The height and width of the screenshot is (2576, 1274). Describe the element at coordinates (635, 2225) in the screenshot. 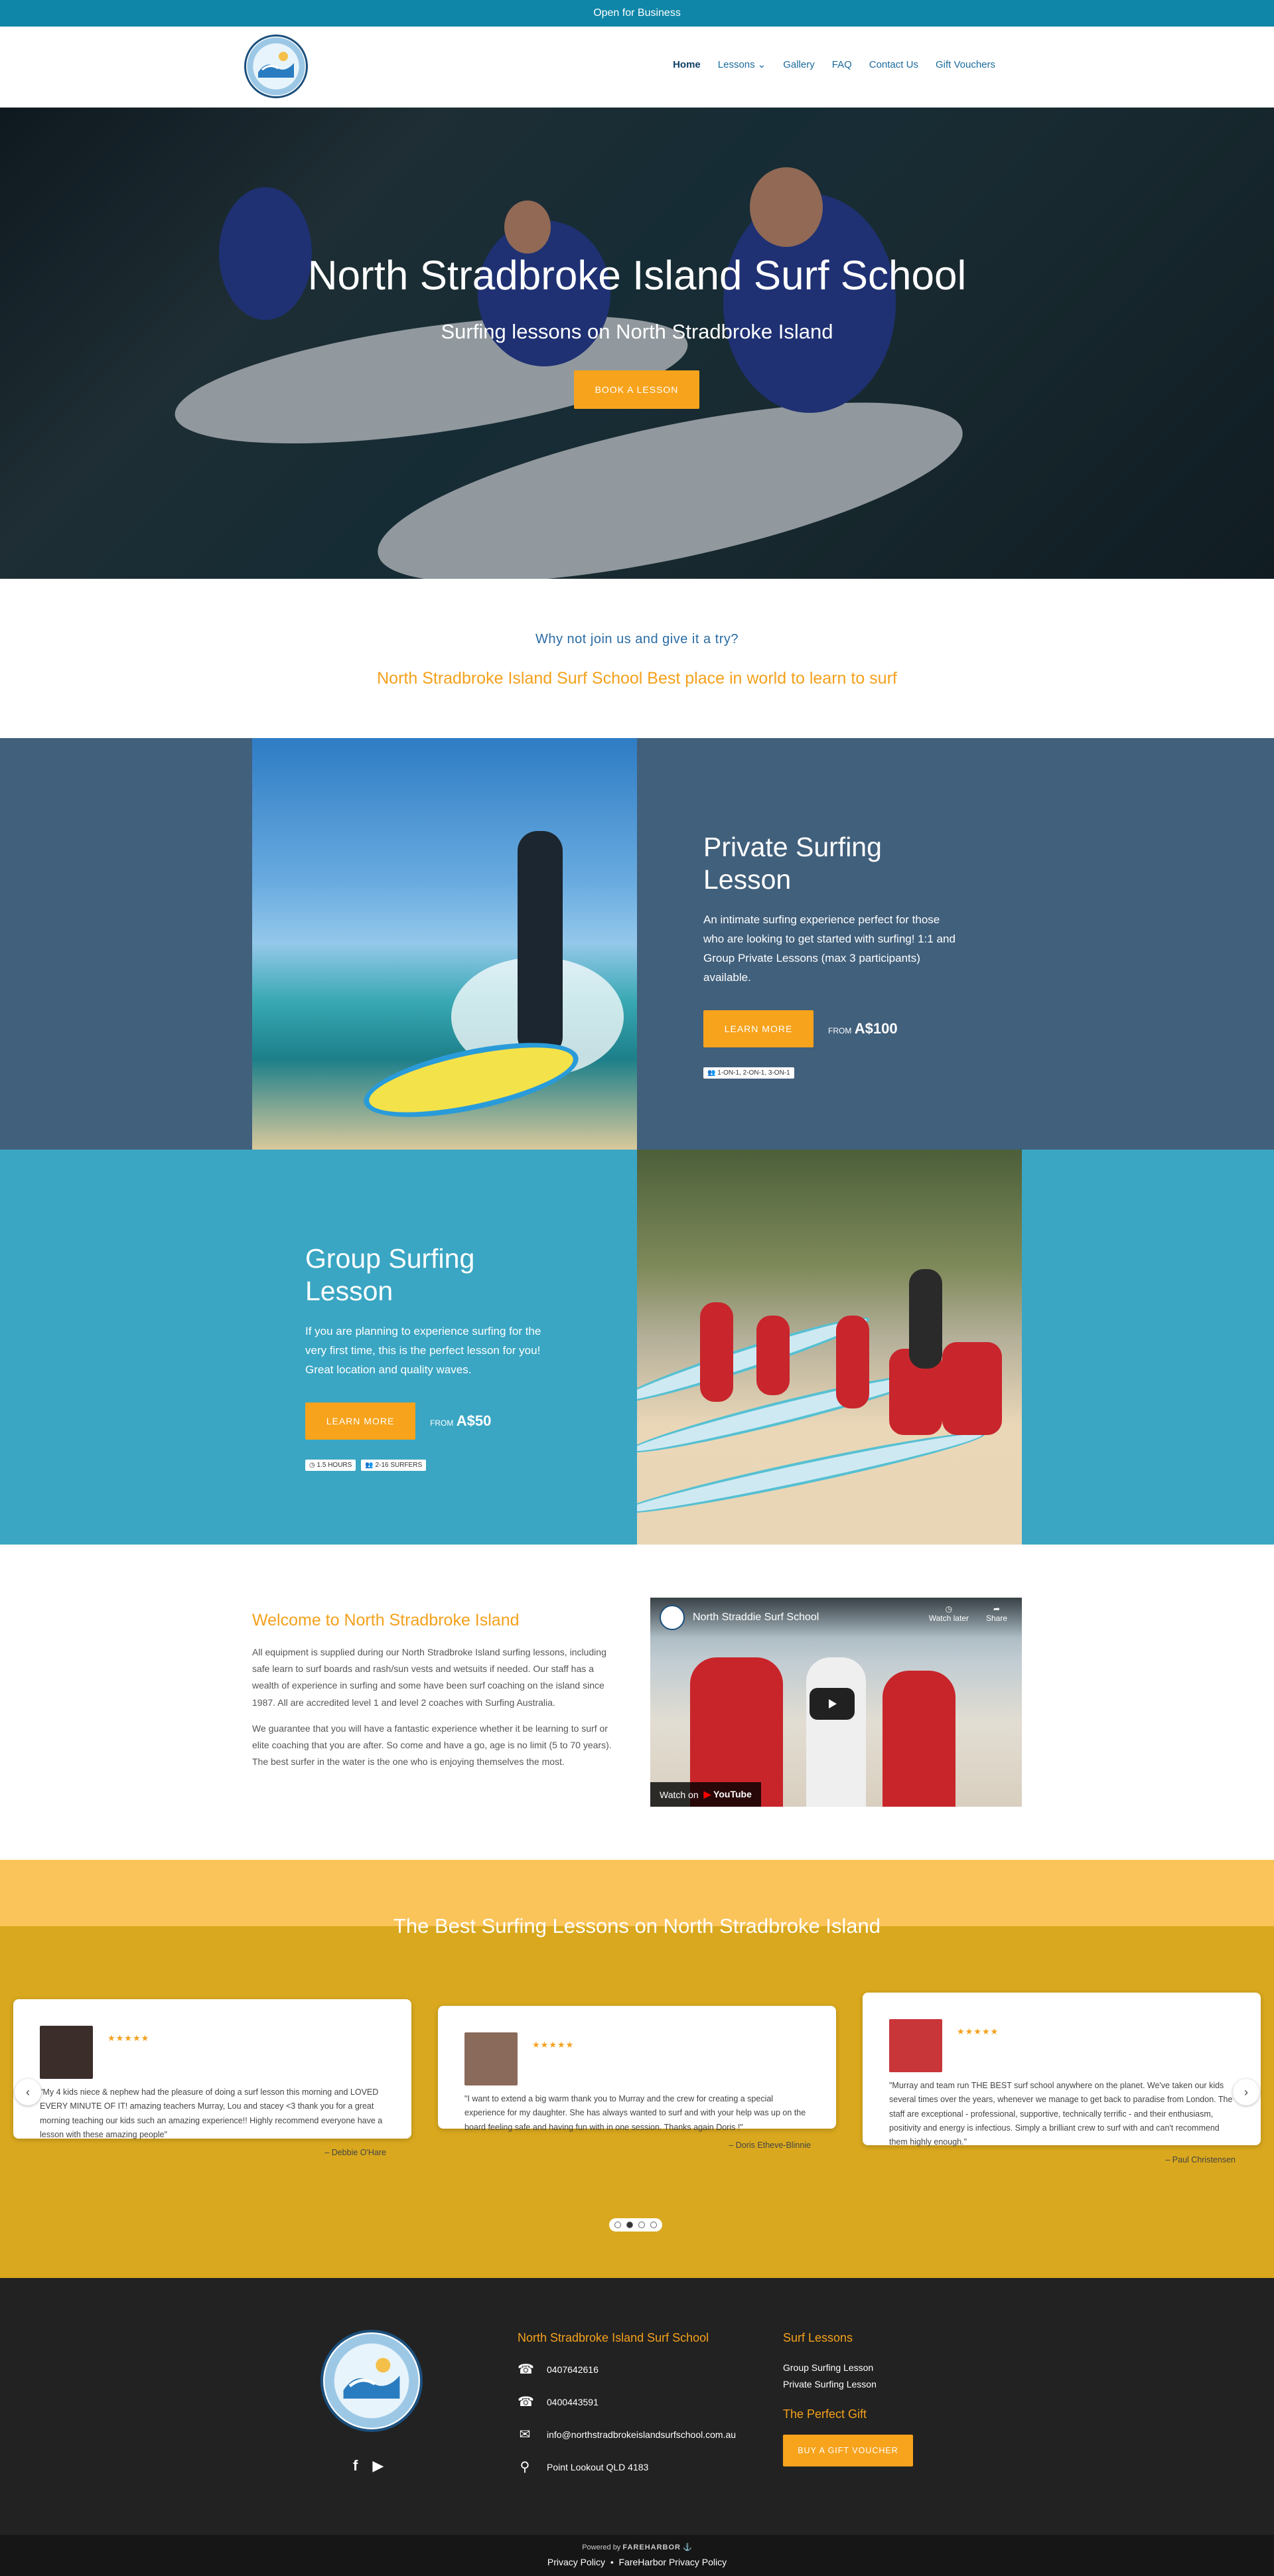

I see `carousel-dots` at that location.